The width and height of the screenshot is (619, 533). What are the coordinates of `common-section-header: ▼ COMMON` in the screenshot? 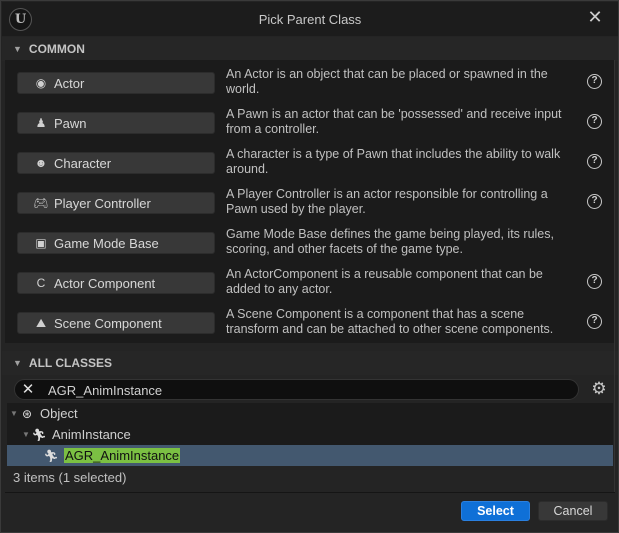 It's located at (310, 49).